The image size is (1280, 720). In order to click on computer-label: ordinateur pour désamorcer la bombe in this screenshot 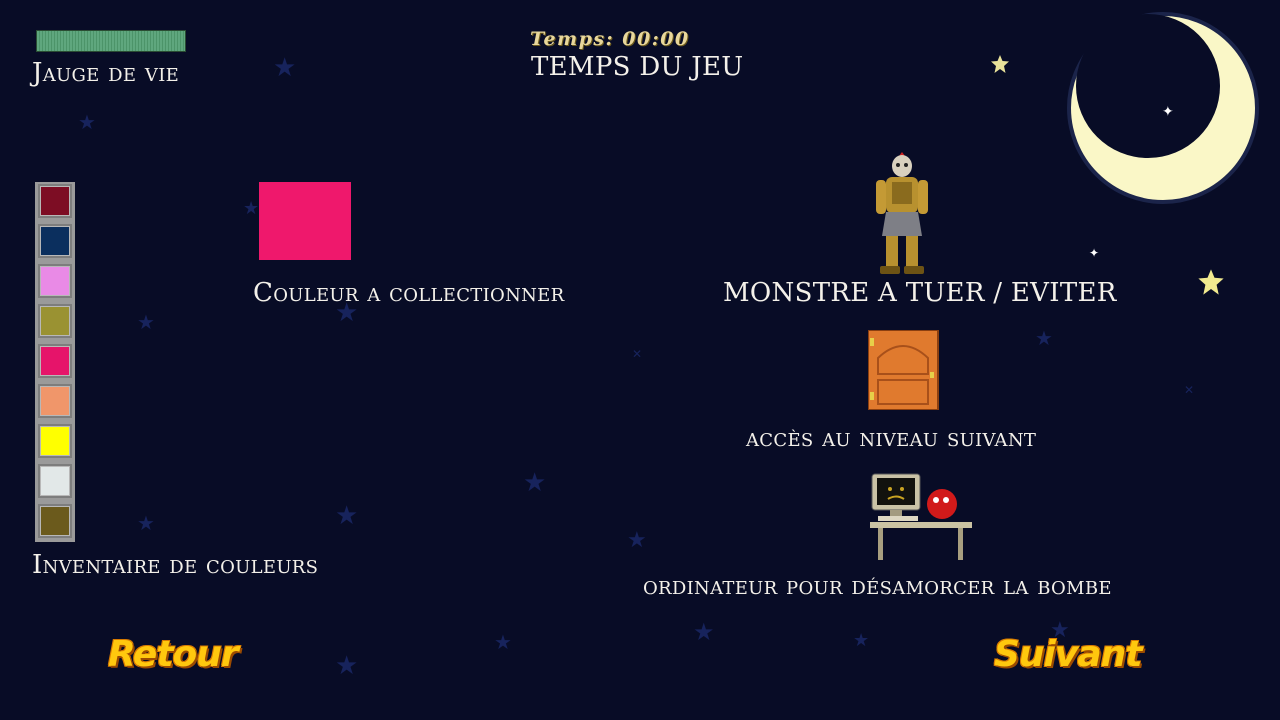, I will do `click(877, 586)`.